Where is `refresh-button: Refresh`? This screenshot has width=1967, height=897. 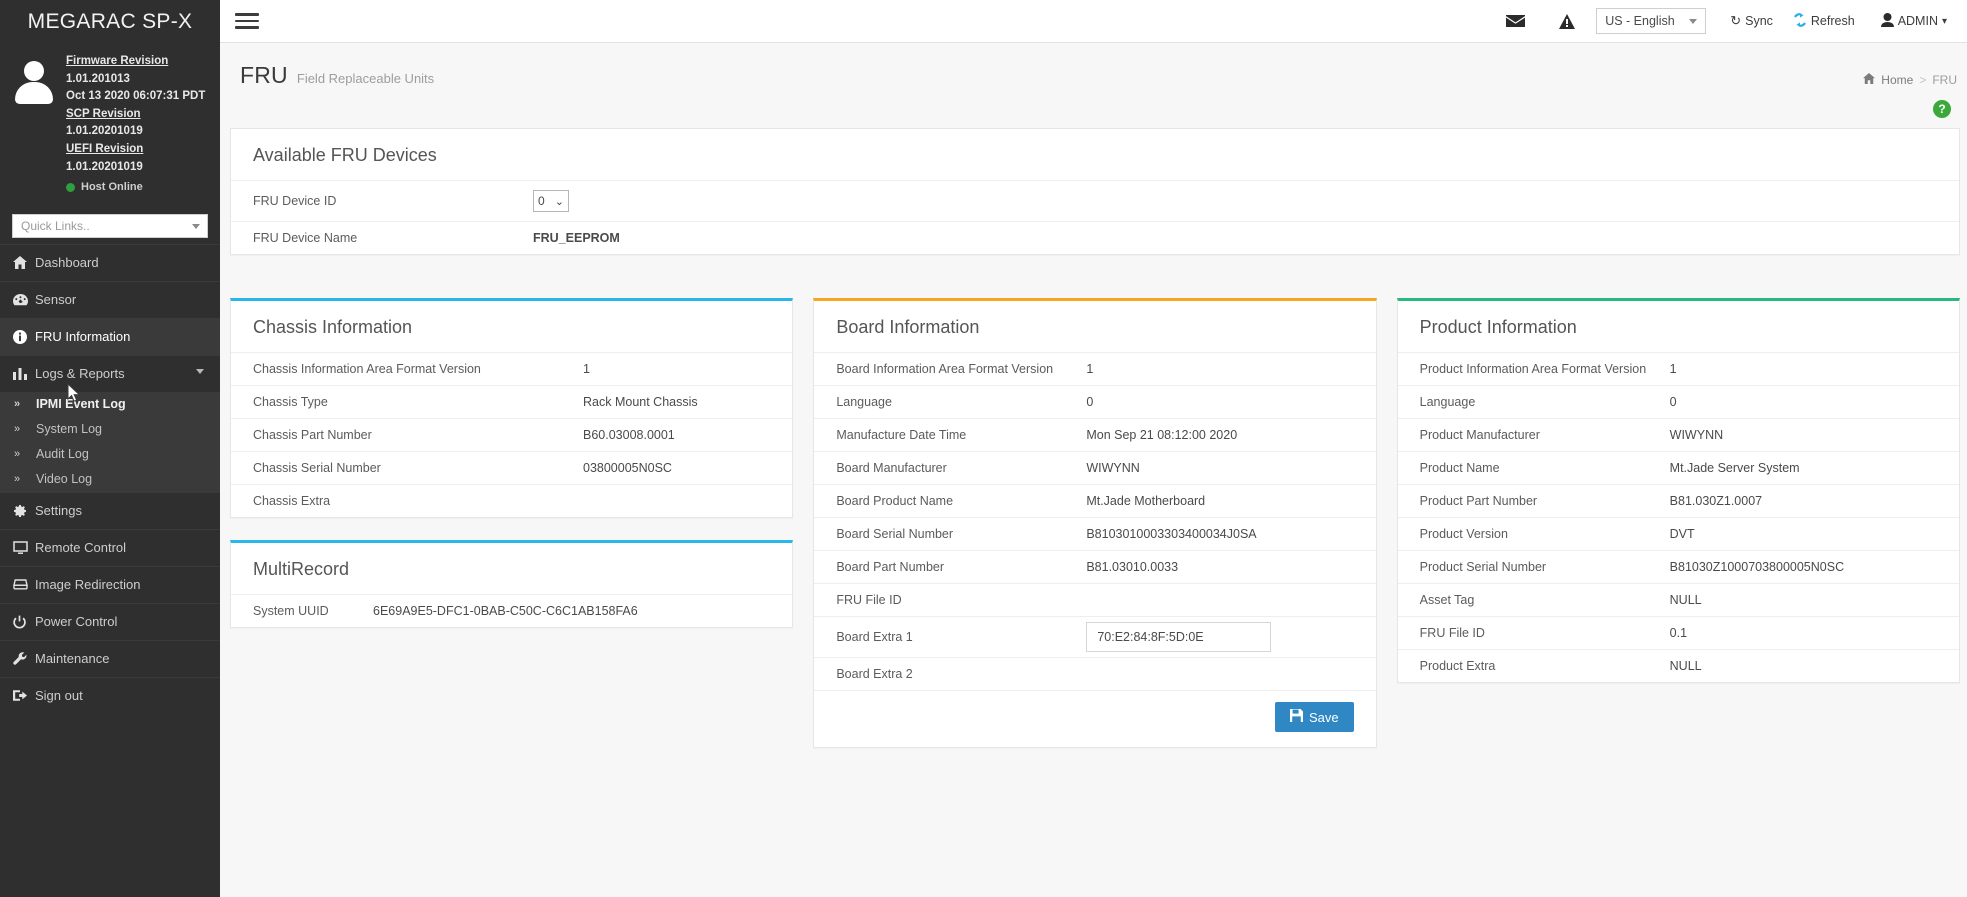 refresh-button: Refresh is located at coordinates (1824, 21).